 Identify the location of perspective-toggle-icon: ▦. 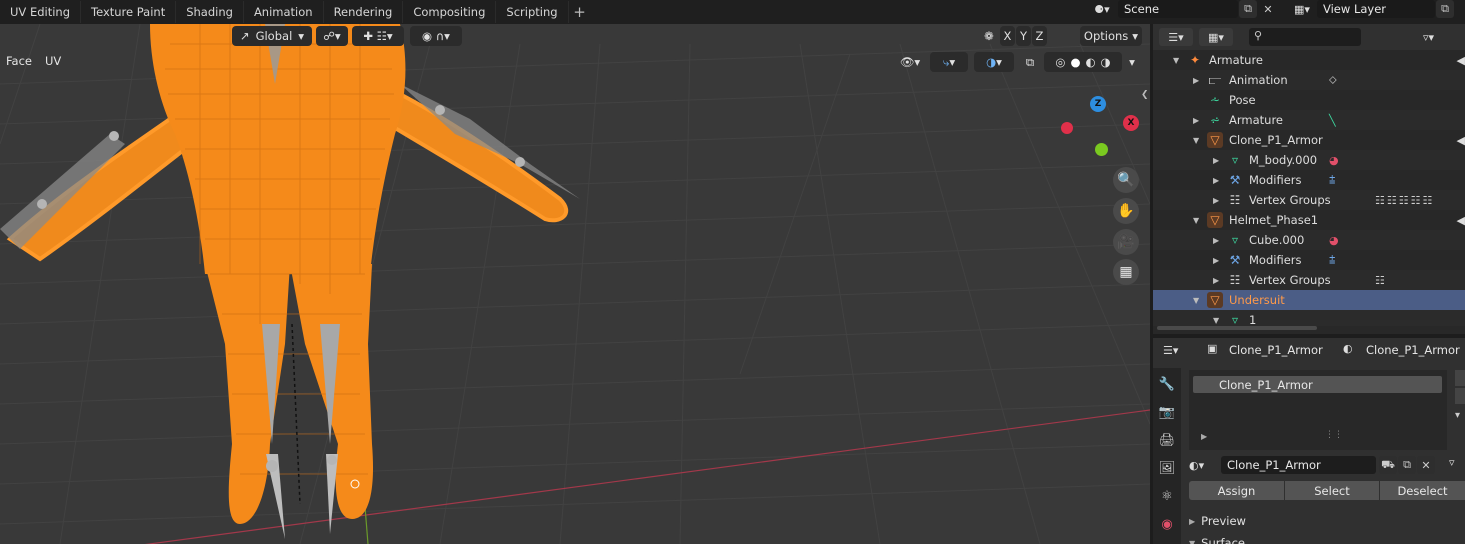
(1126, 272).